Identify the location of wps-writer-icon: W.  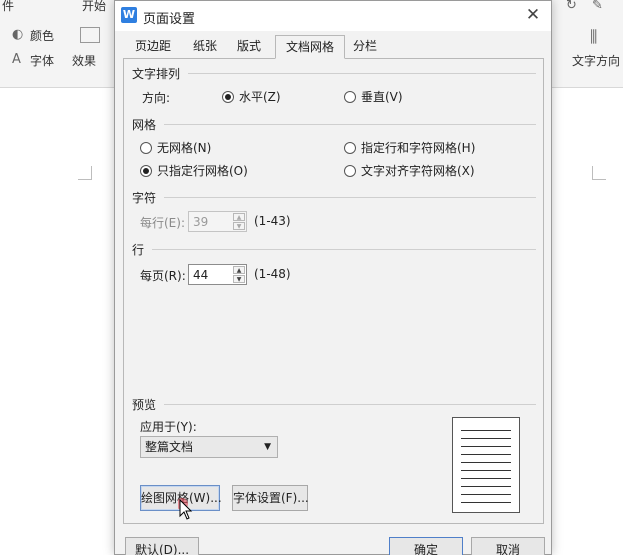
(129, 15).